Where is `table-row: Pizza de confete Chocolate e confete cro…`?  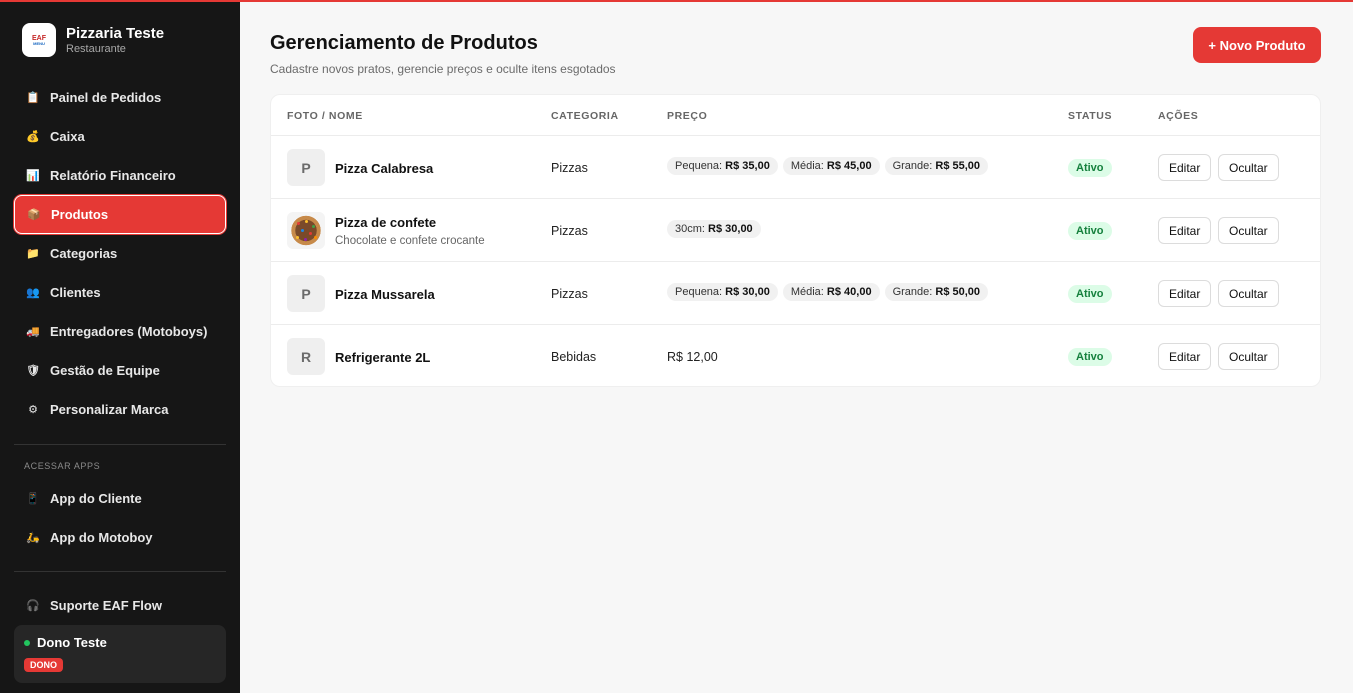 table-row: Pizza de confete Chocolate e confete cro… is located at coordinates (795, 230).